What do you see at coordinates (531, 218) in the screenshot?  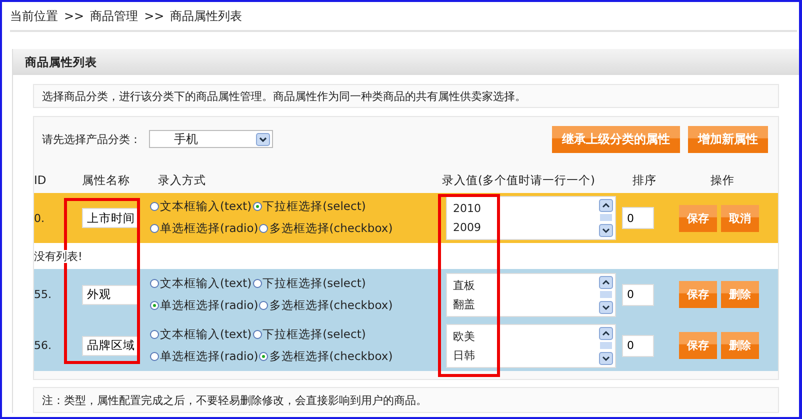 I see `values-field: 2010 2009` at bounding box center [531, 218].